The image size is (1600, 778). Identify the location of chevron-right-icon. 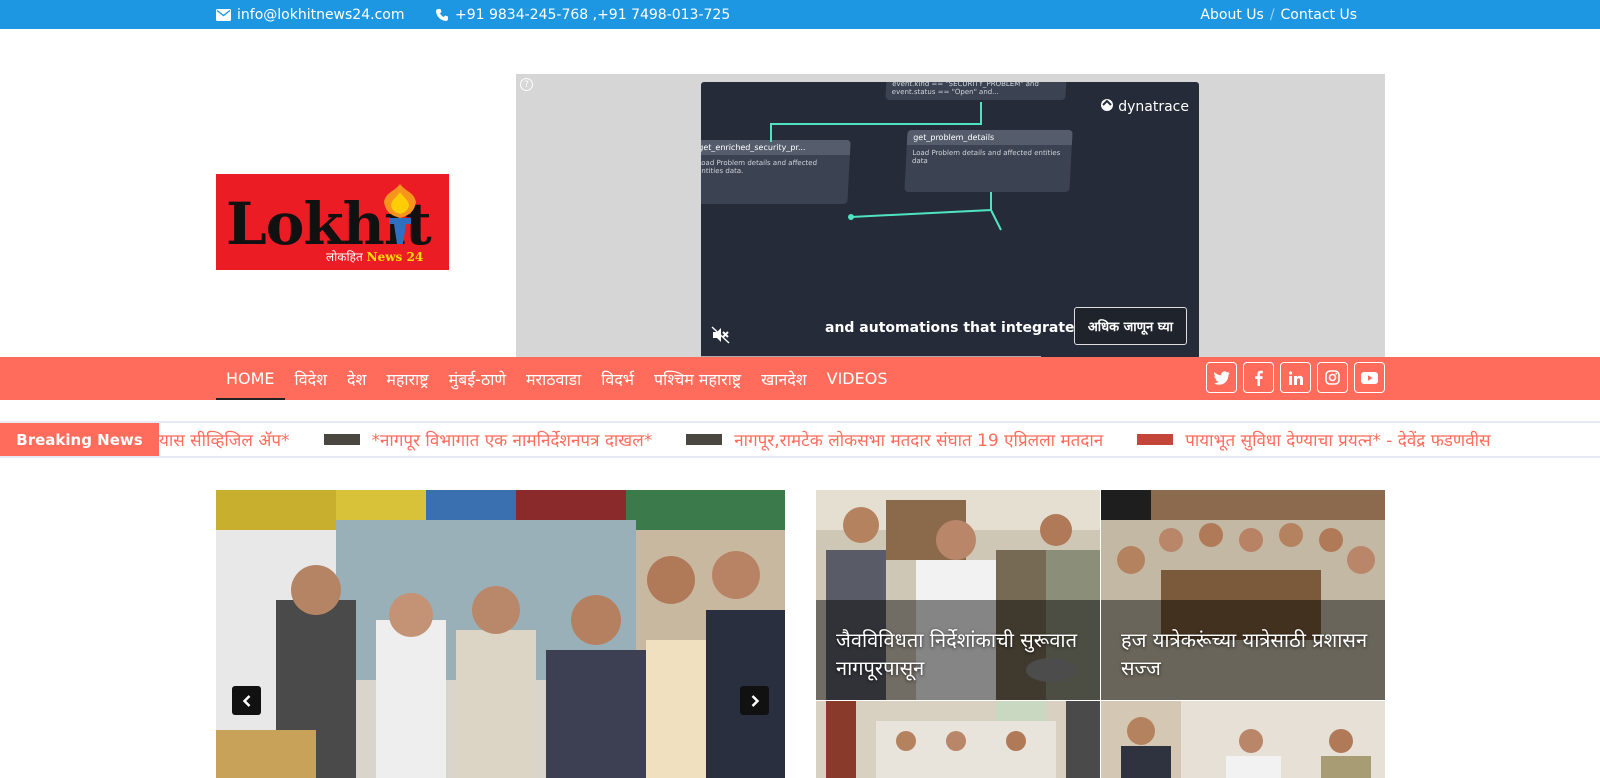
(755, 700).